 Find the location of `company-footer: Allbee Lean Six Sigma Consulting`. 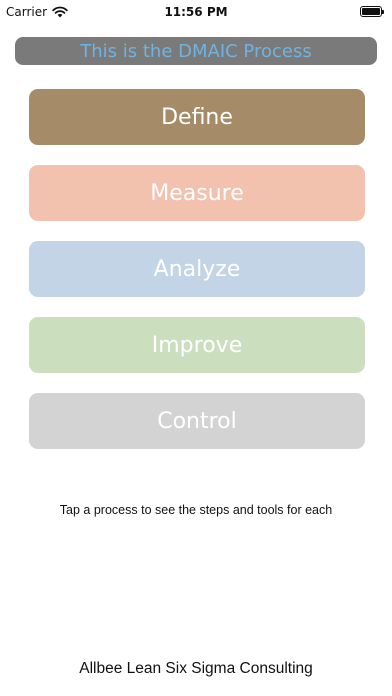

company-footer: Allbee Lean Six Sigma Consulting is located at coordinates (196, 668).